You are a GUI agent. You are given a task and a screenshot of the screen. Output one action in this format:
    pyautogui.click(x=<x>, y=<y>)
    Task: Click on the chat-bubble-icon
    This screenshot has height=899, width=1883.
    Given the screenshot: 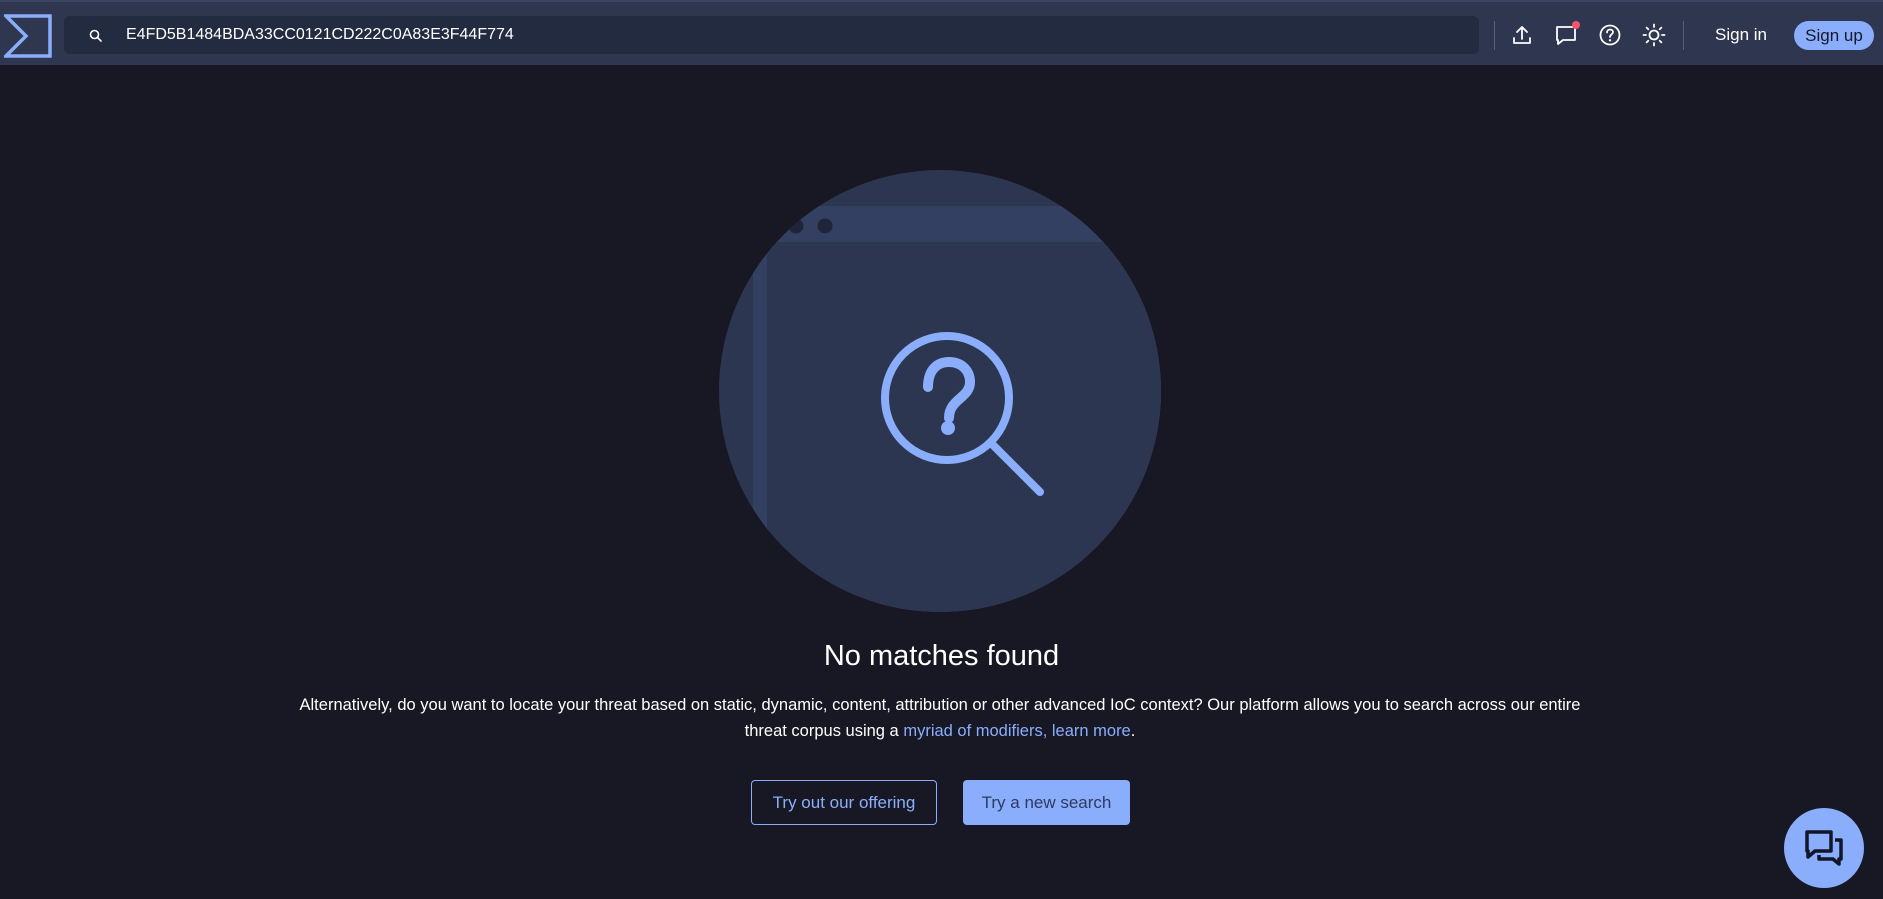 What is the action you would take?
    pyautogui.click(x=1566, y=34)
    